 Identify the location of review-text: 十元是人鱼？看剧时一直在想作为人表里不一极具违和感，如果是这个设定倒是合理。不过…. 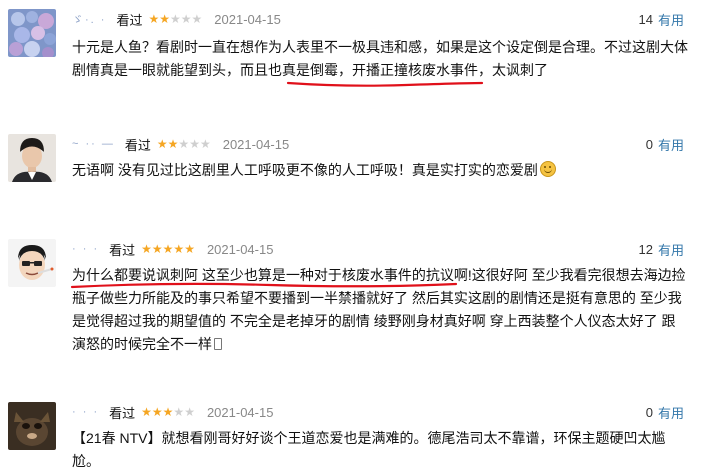
(380, 58).